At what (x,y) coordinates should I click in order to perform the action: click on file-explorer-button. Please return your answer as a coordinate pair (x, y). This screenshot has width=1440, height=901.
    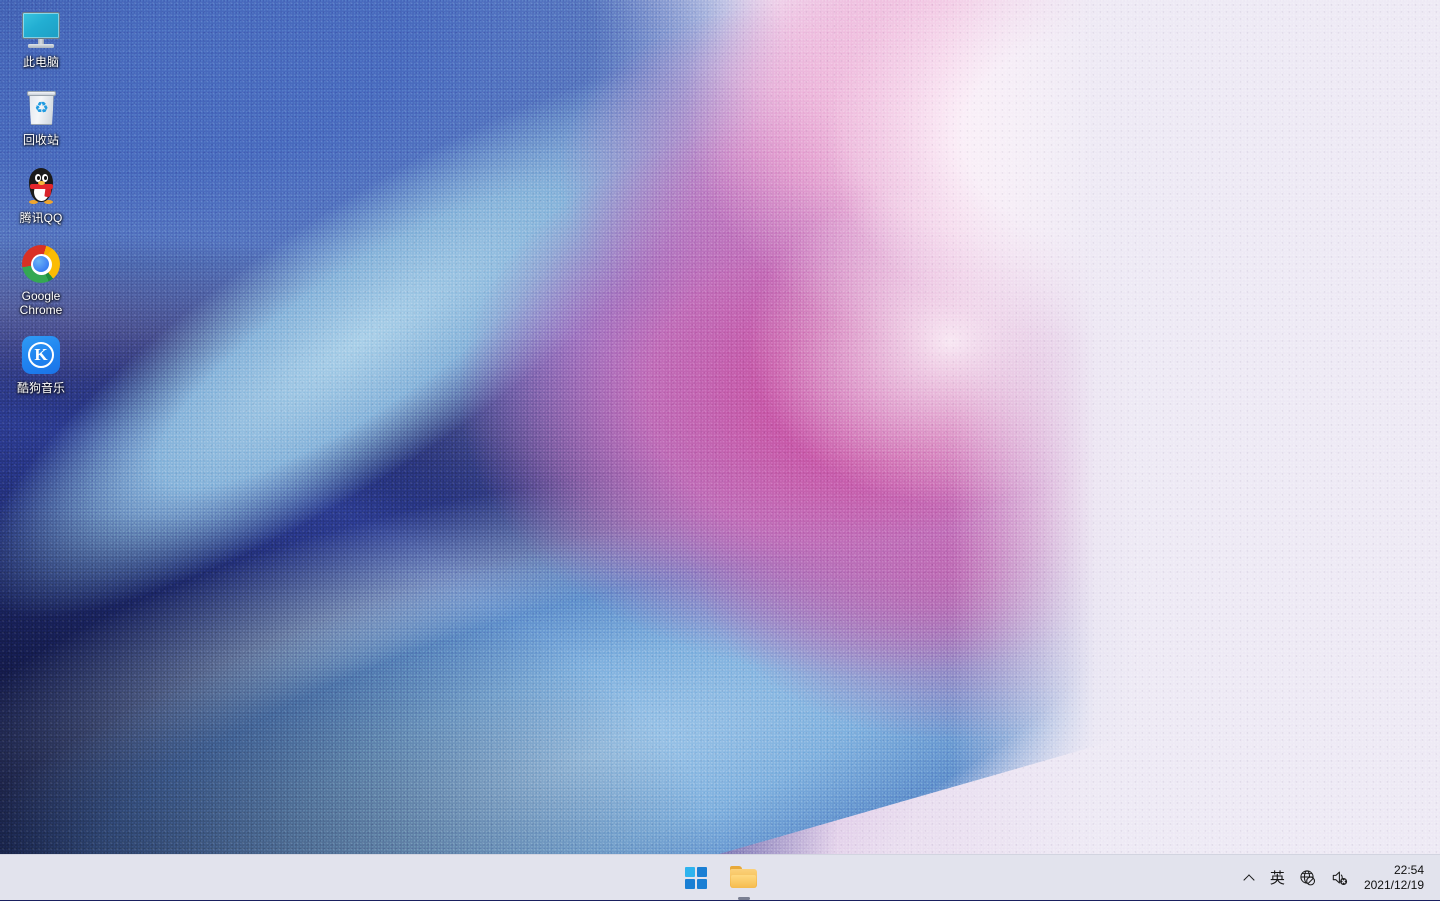
    Looking at the image, I should click on (744, 879).